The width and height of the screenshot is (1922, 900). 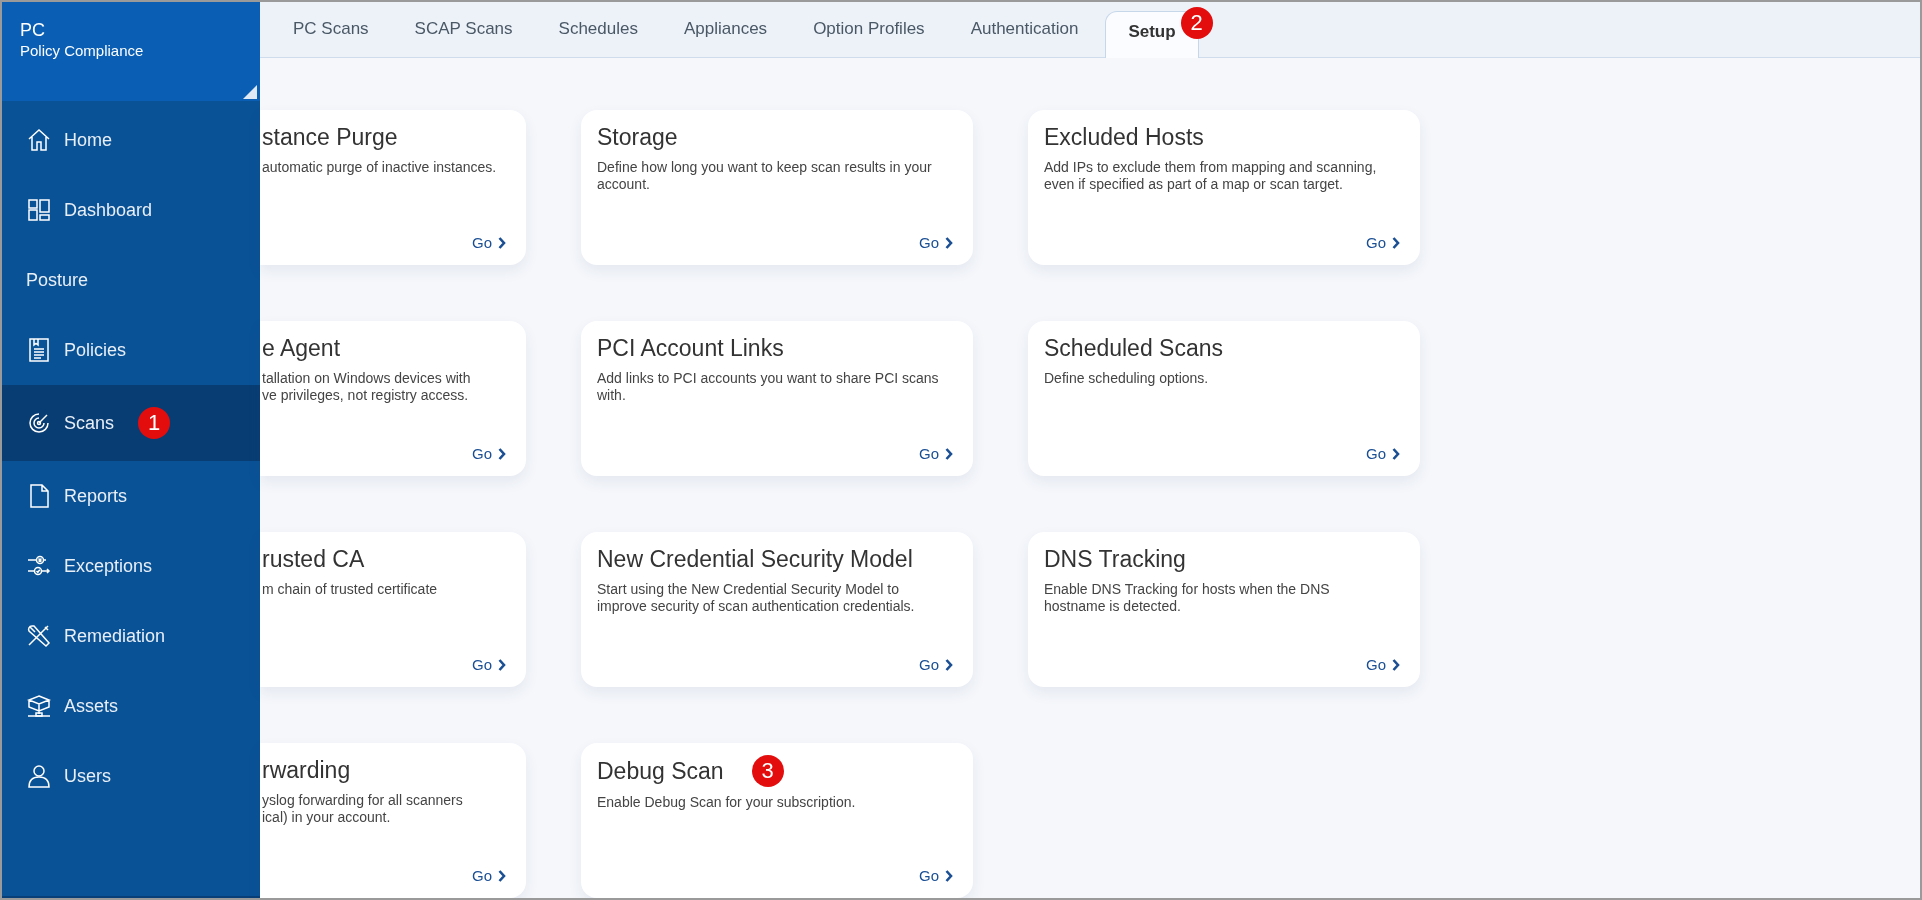 What do you see at coordinates (765, 176) in the screenshot?
I see `card-description: Define how long you want to keep scan results in your account.` at bounding box center [765, 176].